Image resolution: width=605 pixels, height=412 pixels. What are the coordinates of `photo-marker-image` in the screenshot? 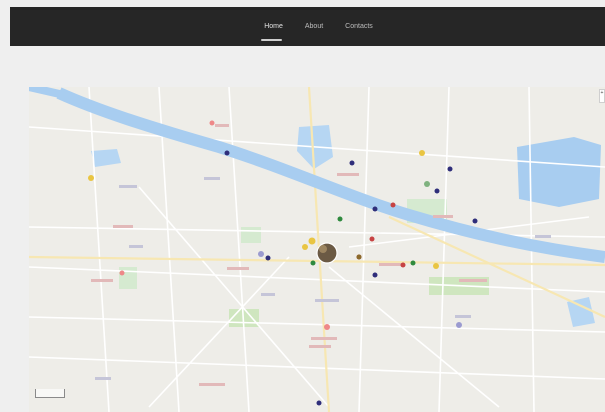 It's located at (327, 253).